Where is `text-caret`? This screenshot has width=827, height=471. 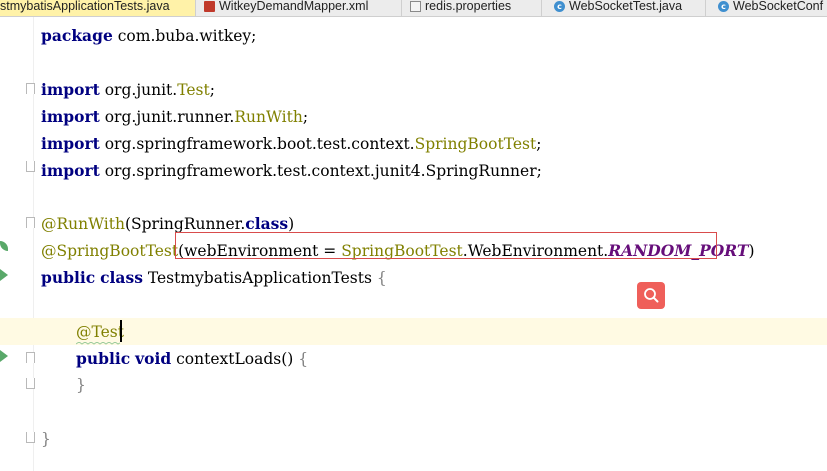
text-caret is located at coordinates (121, 331).